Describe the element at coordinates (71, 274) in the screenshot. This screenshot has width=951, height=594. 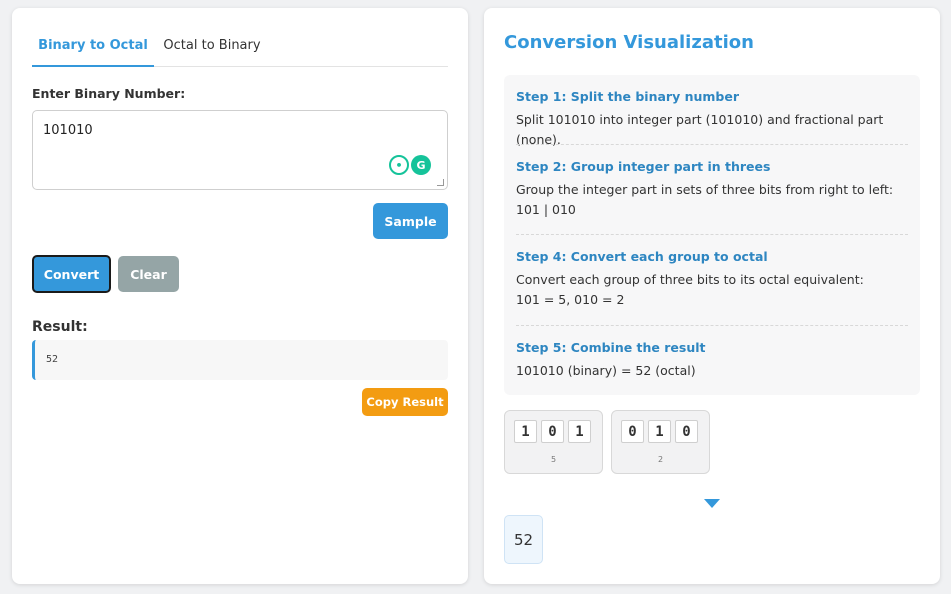
I see `convert-button: Convert` at that location.